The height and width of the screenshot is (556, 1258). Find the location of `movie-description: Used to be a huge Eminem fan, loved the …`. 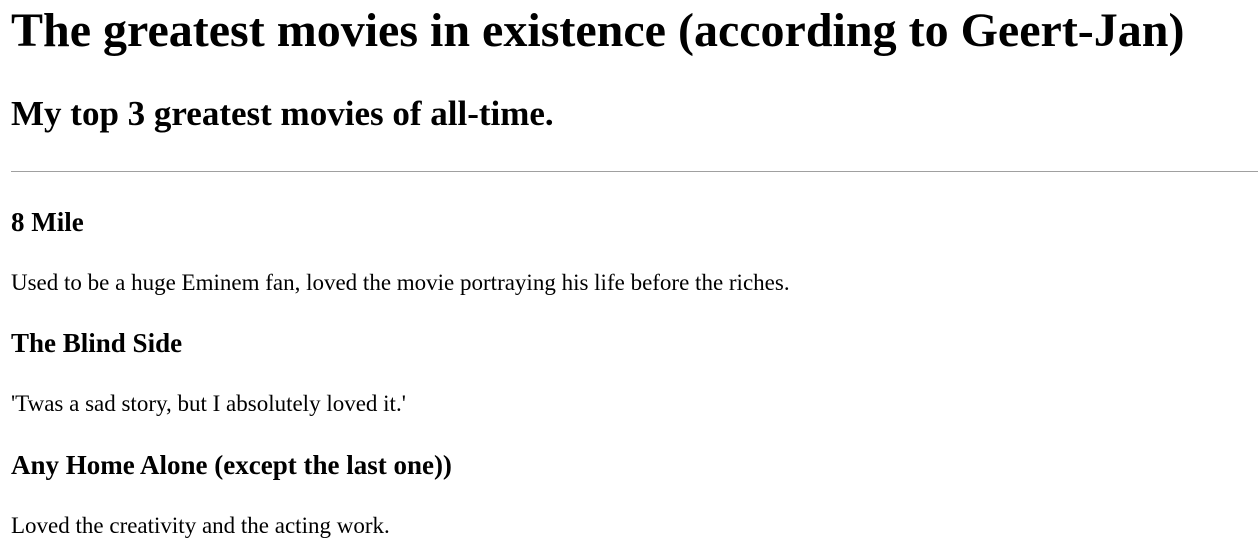

movie-description: Used to be a huge Eminem fan, loved the … is located at coordinates (400, 282).